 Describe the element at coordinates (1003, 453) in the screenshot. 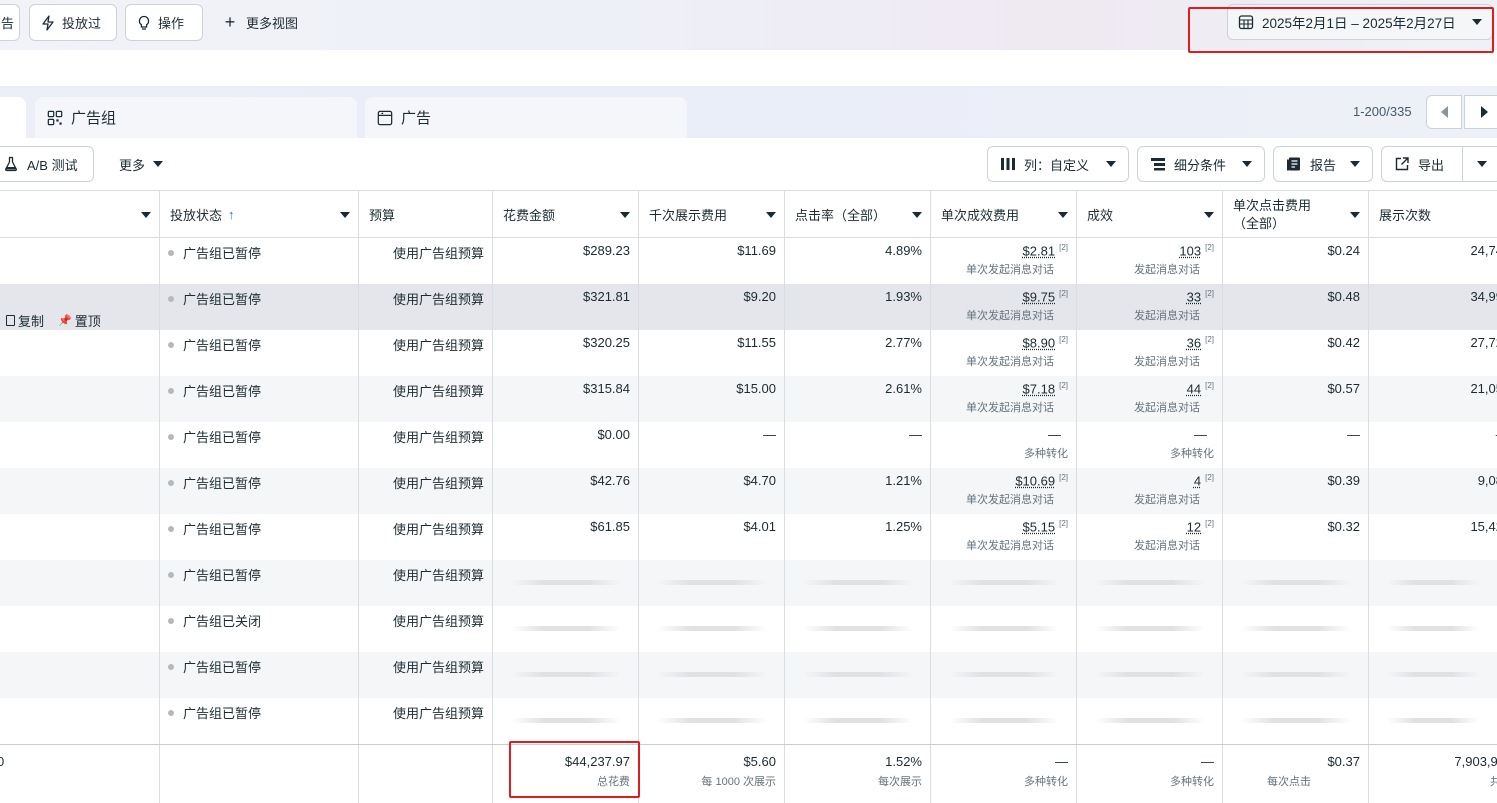

I see `cpr-sub: 多种转化` at that location.